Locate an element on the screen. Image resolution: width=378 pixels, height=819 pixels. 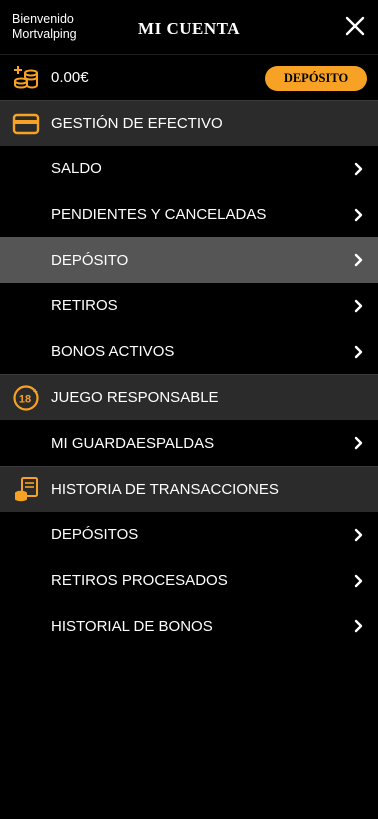
menu-item-label: BONOS ACTIVOS is located at coordinates (113, 352).